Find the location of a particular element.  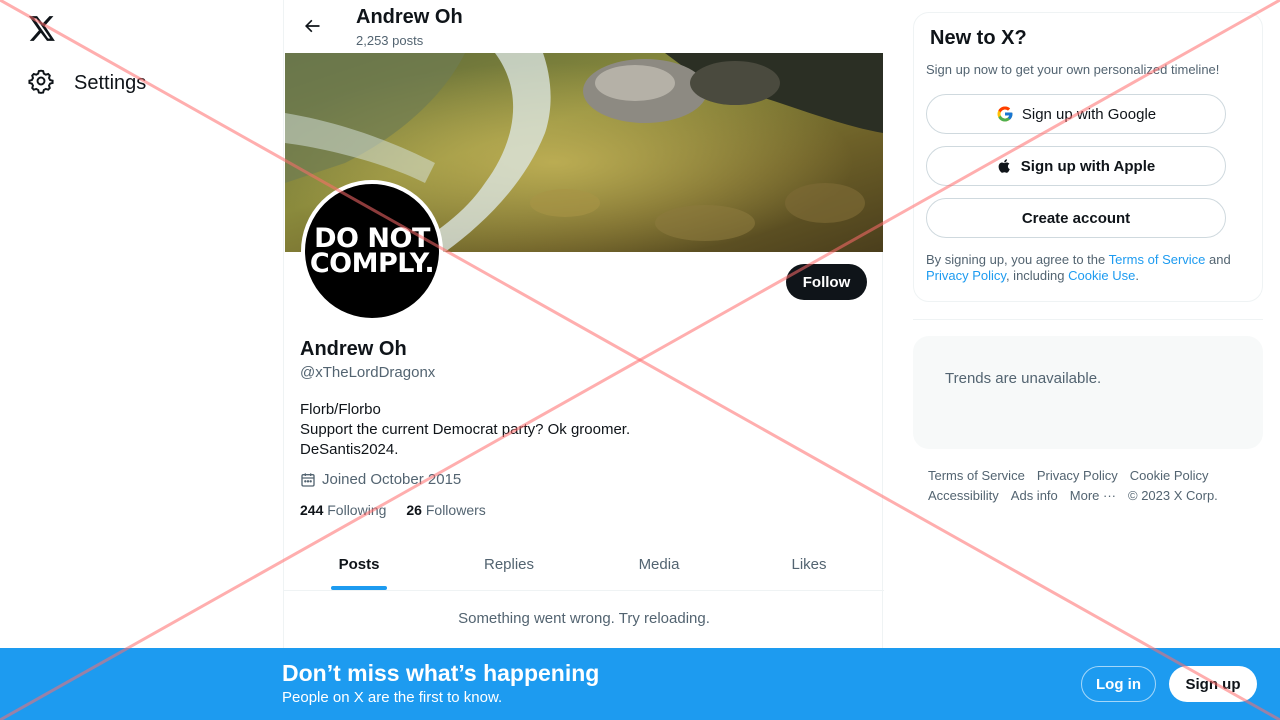

back-arrow-icon is located at coordinates (312, 26).